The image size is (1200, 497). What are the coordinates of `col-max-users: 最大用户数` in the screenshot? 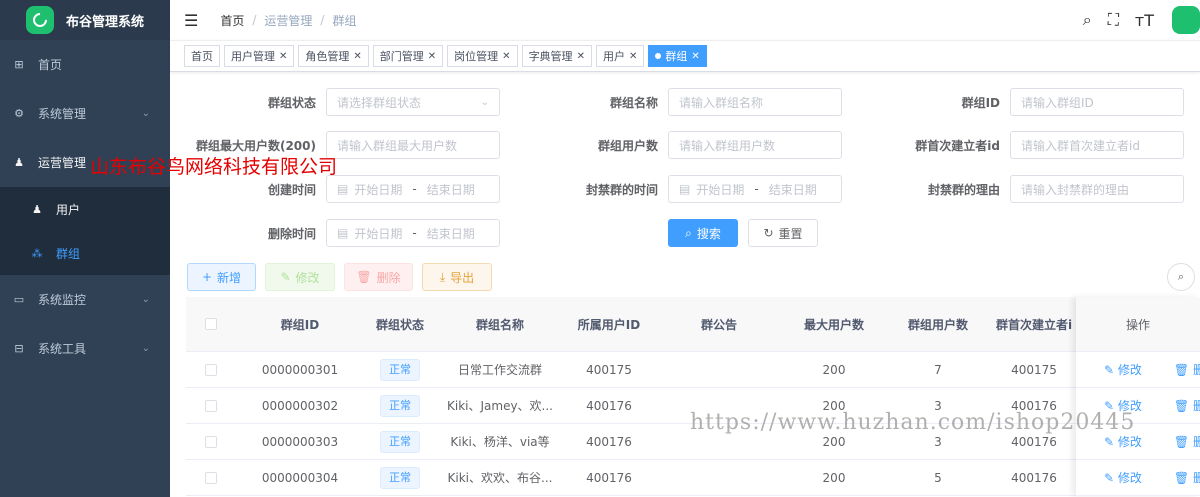 It's located at (833, 324).